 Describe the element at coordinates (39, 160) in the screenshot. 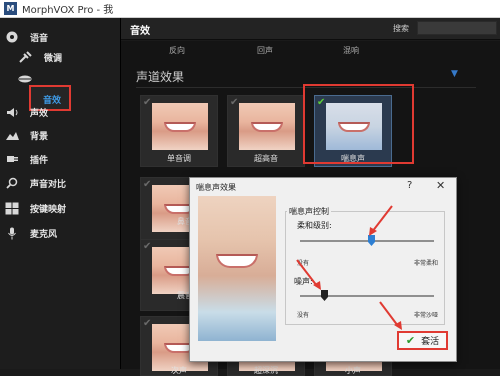

I see `sidebar-item-label: 插件` at that location.